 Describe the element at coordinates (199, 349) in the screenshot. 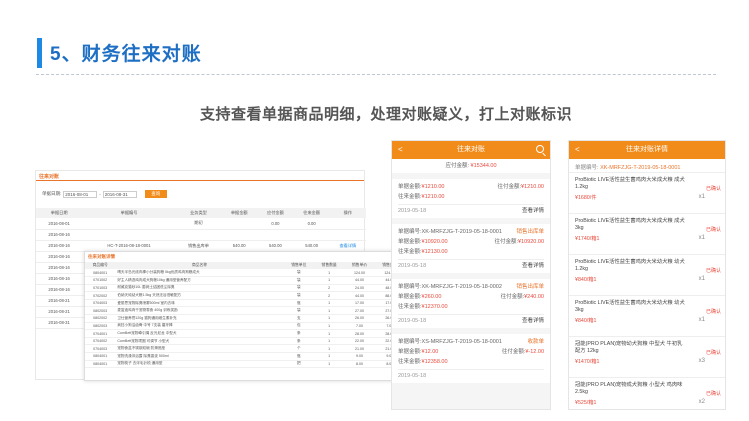

I see `detail-cell: 宠物食盆不锈钢双碗 防滑底座` at that location.